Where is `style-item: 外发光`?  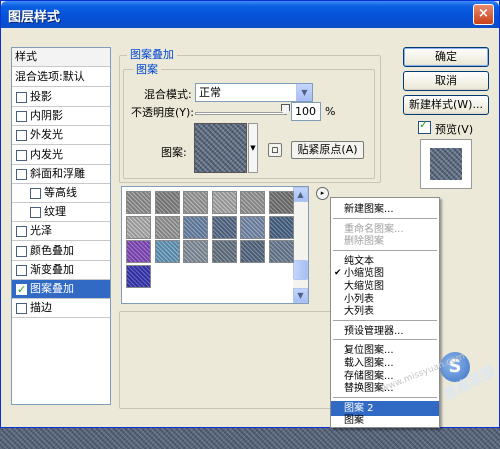
style-item: 外发光 is located at coordinates (61, 136).